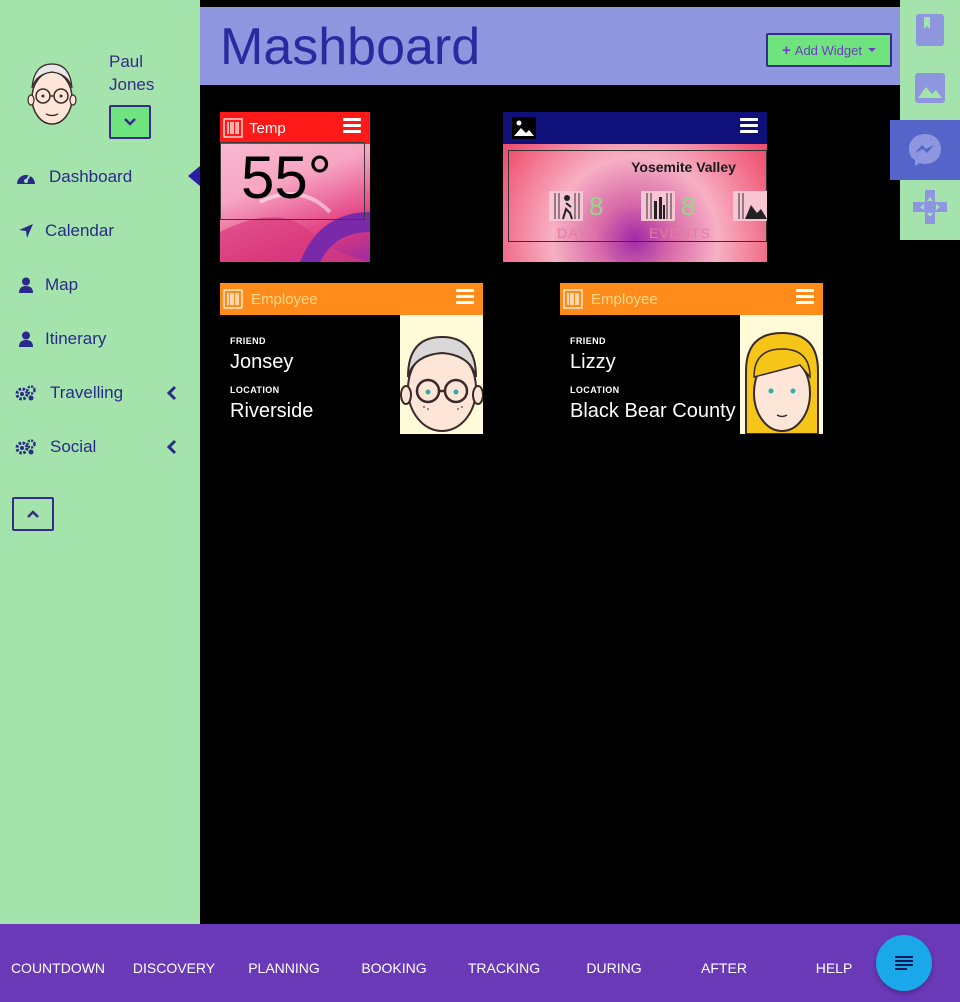 The width and height of the screenshot is (960, 1002). Describe the element at coordinates (614, 968) in the screenshot. I see `tab-during: DURING` at that location.